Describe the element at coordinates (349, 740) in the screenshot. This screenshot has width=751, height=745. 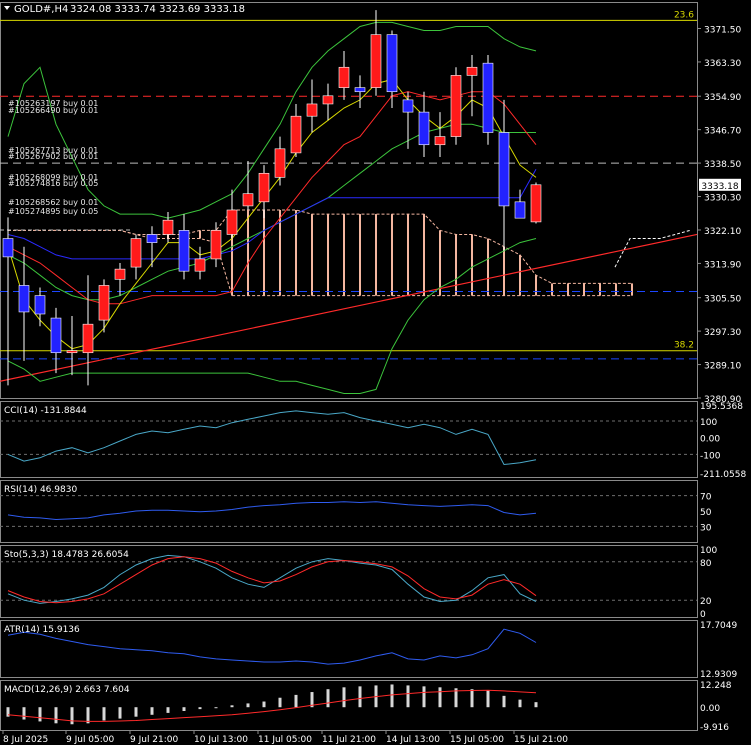
I see `time-label: 11 Jul 21:00` at that location.